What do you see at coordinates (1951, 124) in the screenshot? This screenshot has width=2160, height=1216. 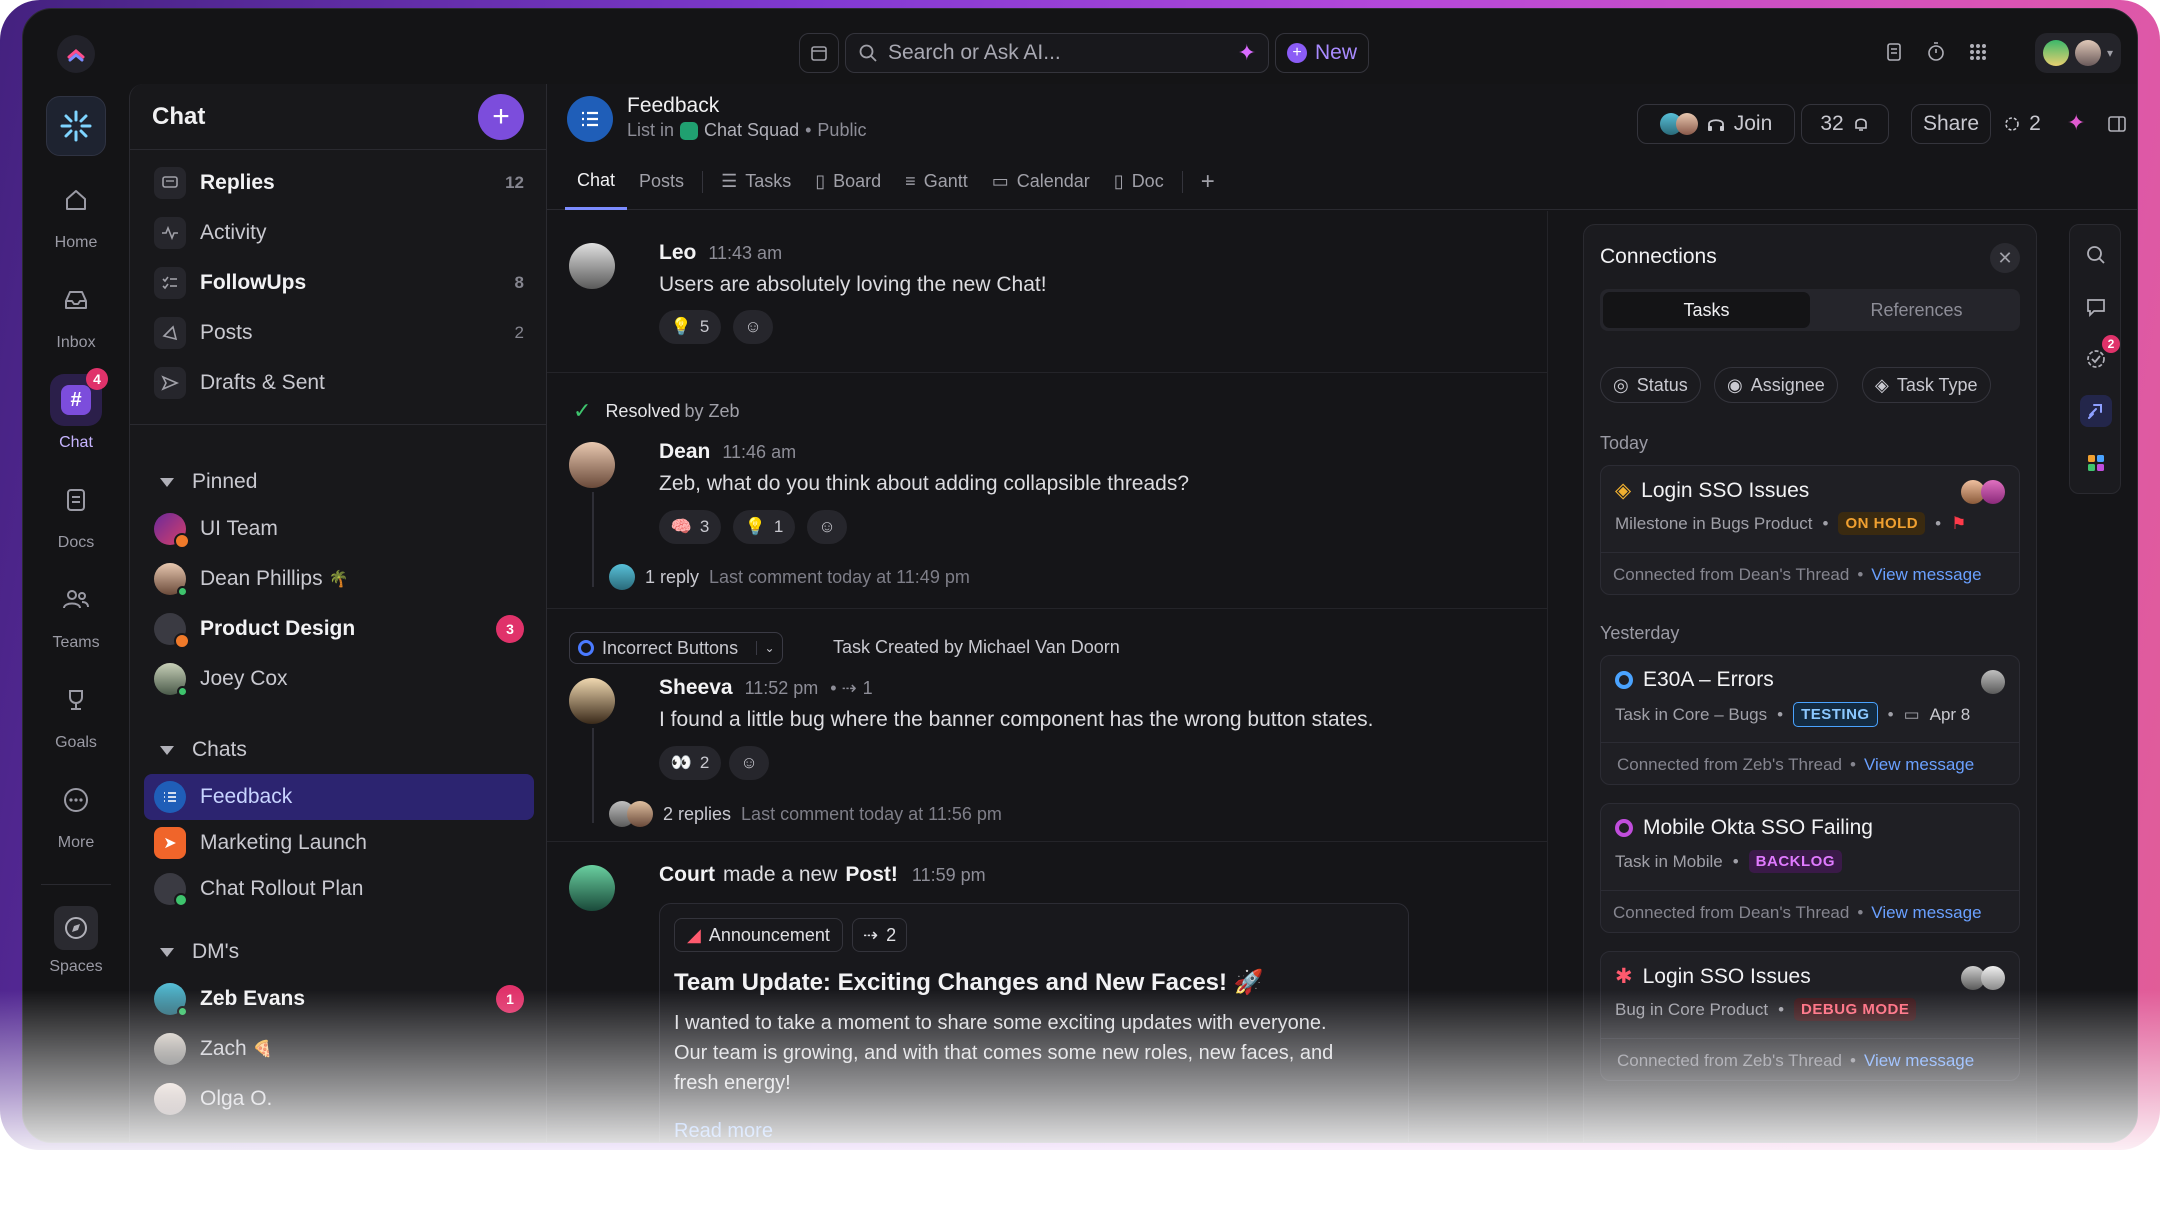 I see `share-button: Share` at bounding box center [1951, 124].